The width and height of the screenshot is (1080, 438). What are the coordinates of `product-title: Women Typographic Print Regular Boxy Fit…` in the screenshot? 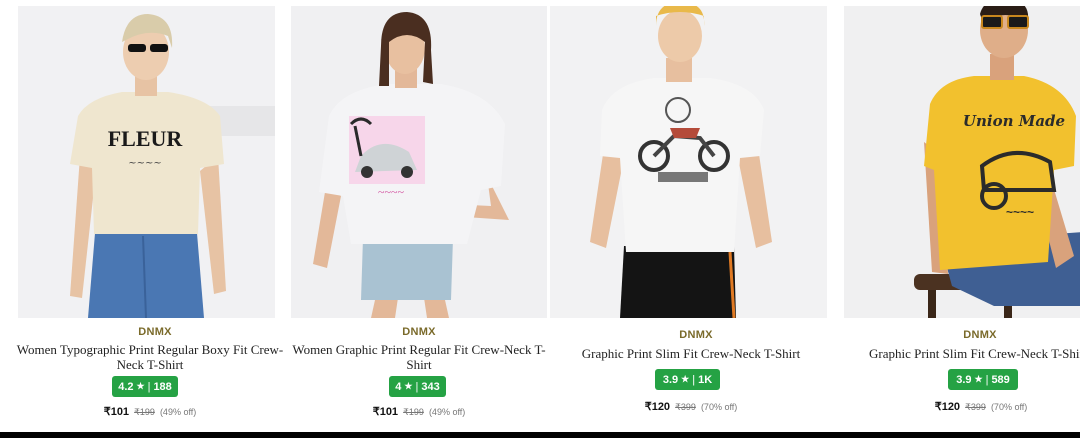 It's located at (150, 357).